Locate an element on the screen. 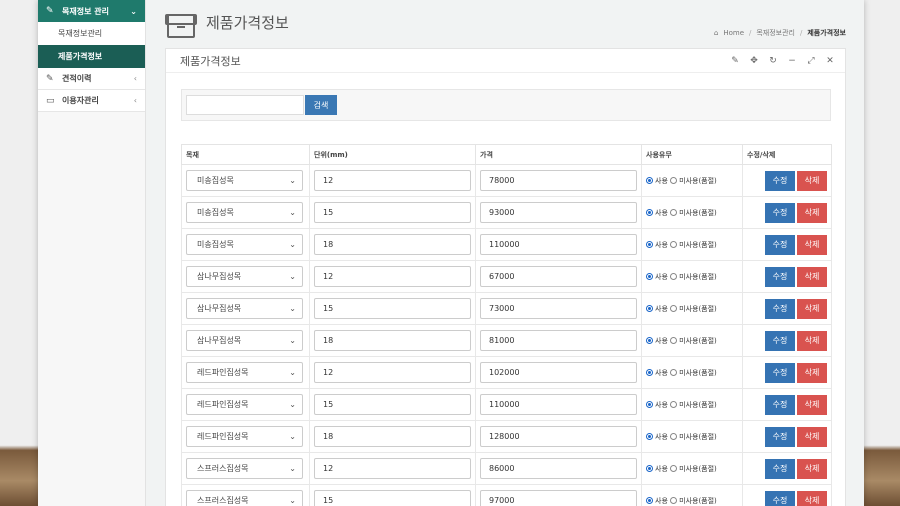 This screenshot has width=900, height=506. price-input: 78000 is located at coordinates (558, 180).